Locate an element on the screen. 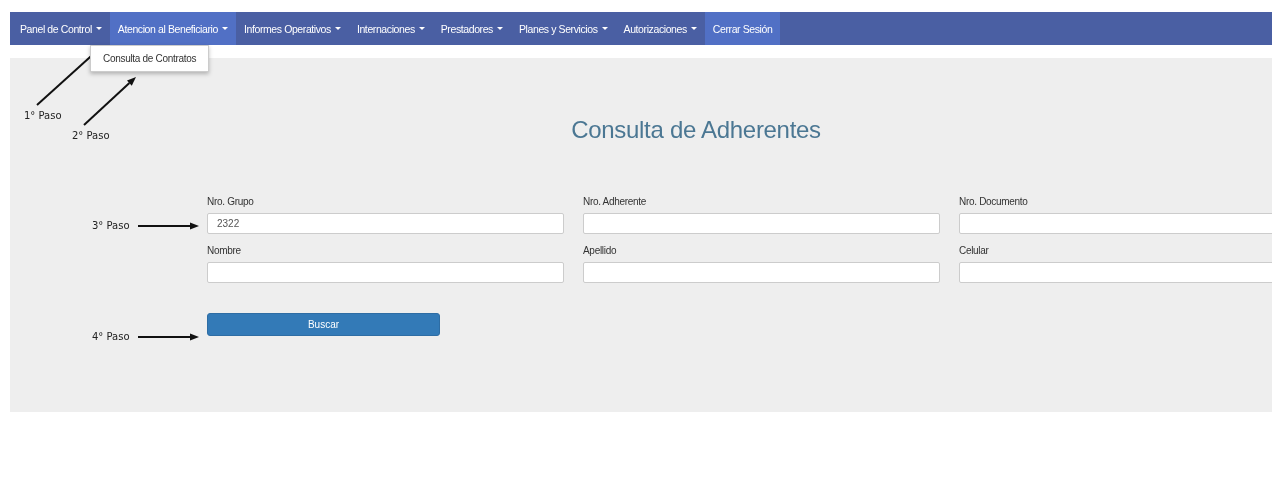 This screenshot has height=489, width=1272. field-label: Nro. Grupo is located at coordinates (230, 201).